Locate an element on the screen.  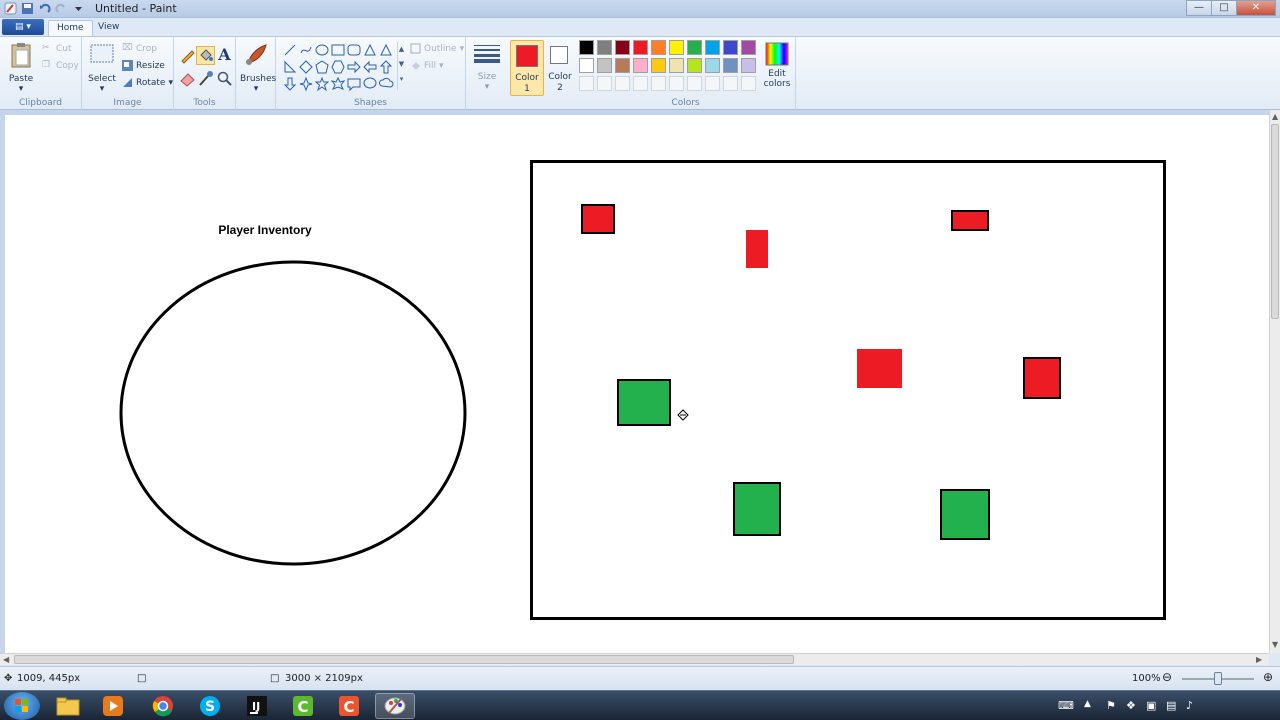
redo-icon is located at coordinates (61, 8).